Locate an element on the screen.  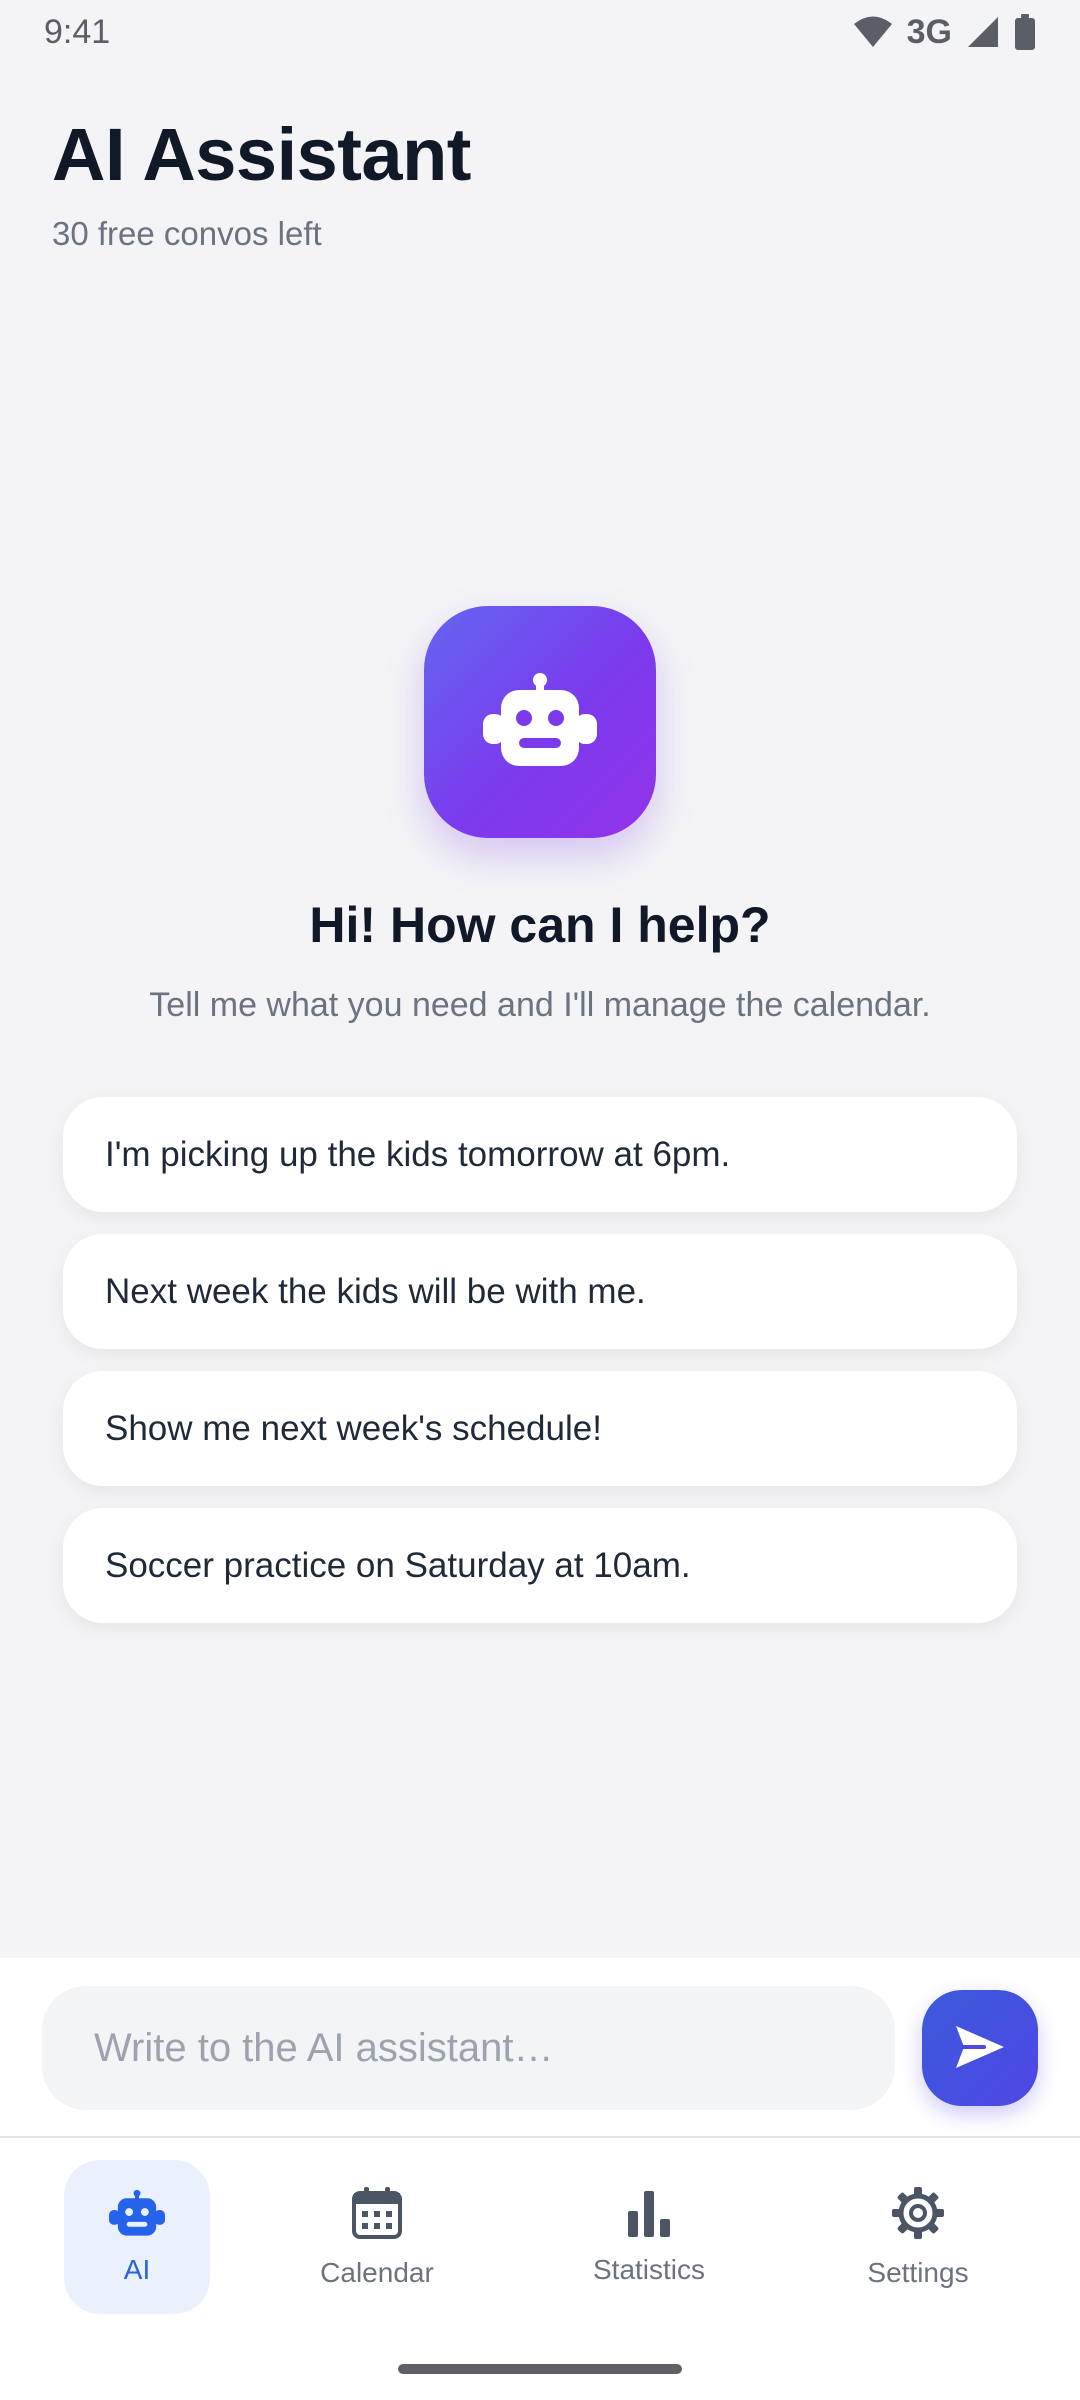
wifi-icon is located at coordinates (873, 32).